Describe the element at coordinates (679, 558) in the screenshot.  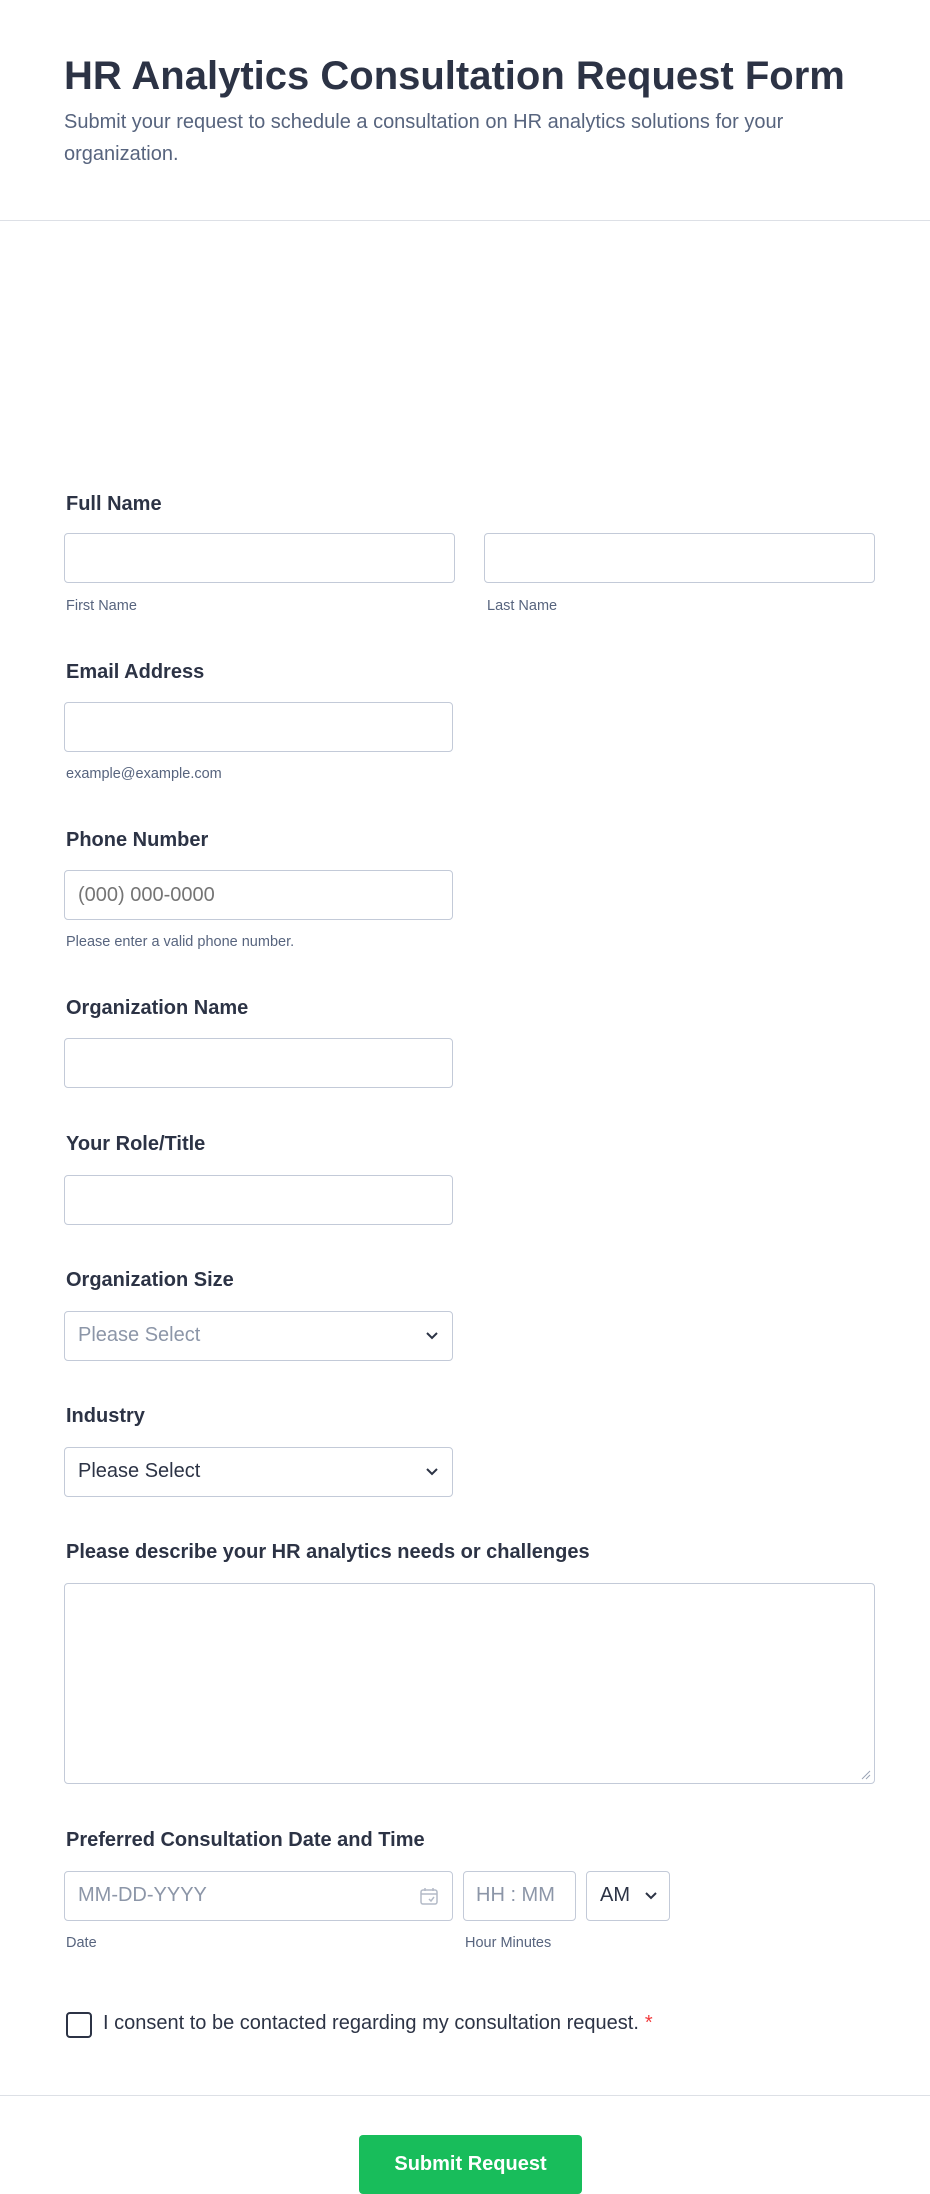
I see `last-name-input` at that location.